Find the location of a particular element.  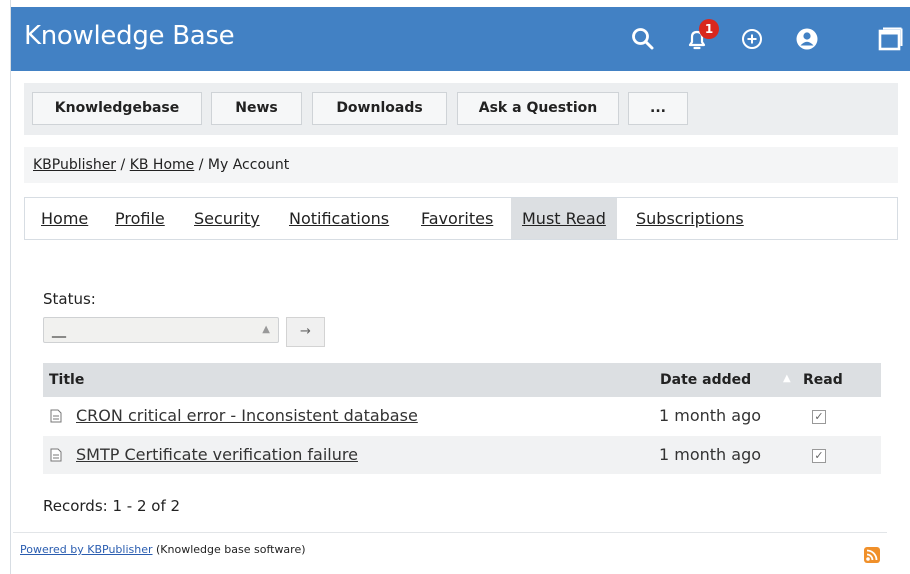

user-icon is located at coordinates (807, 39).